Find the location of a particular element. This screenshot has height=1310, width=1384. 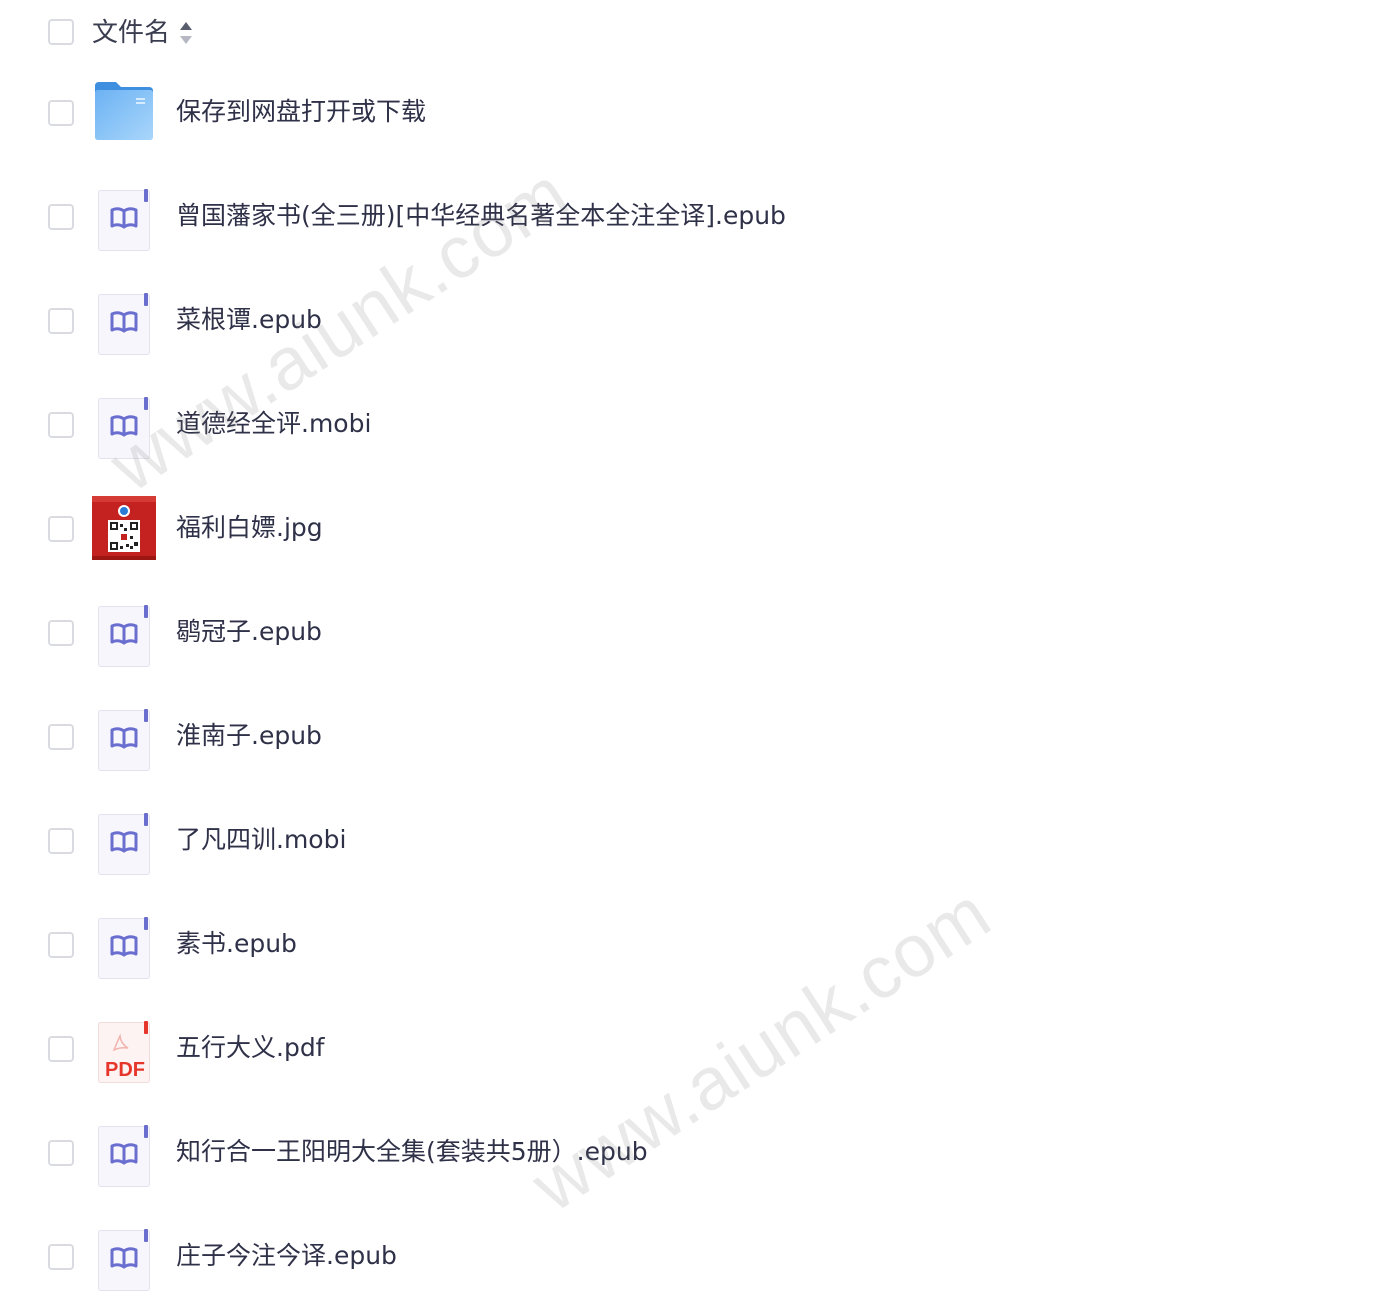

file-row: 知行合一王阳明大全集(套装共5册）.epub is located at coordinates (692, 1154).